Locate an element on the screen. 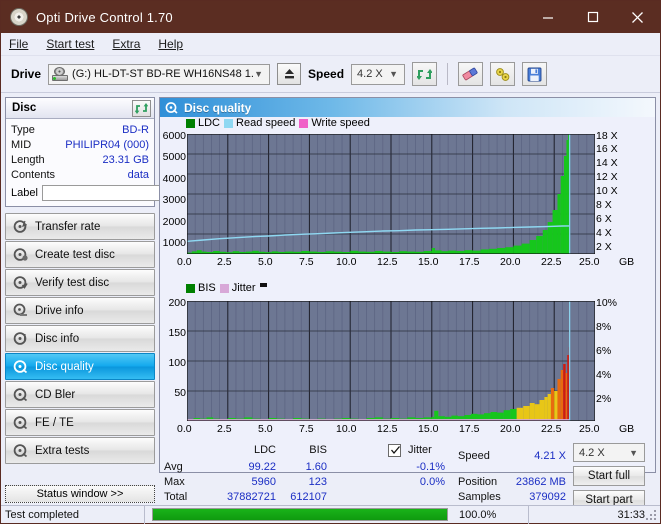 This screenshot has width=661, height=524. progress-bar is located at coordinates (300, 514).